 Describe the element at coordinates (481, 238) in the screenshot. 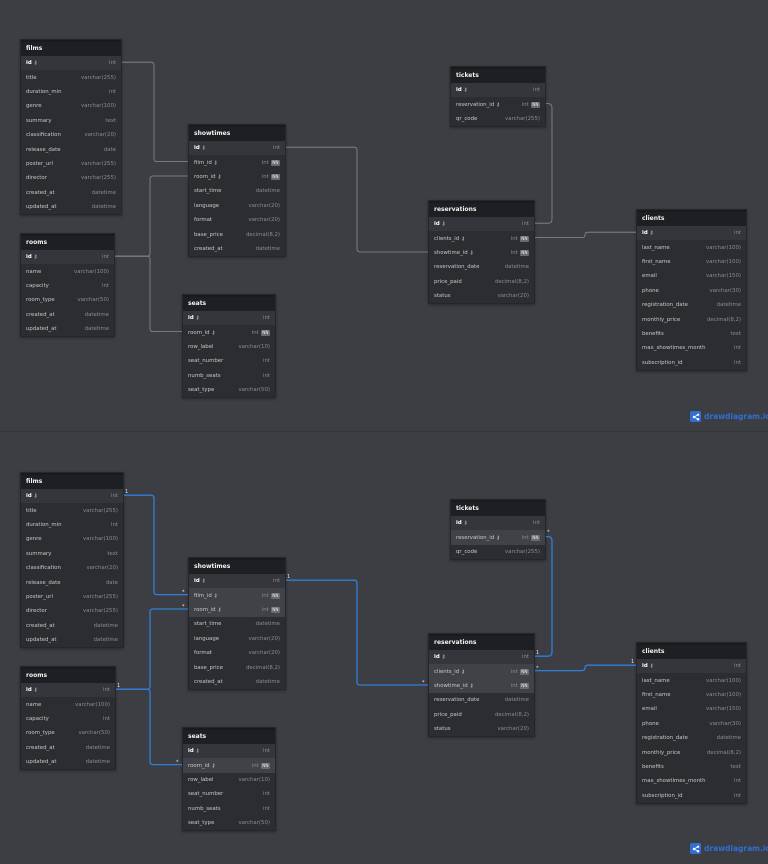

I see `field-row: clients_id ⚷ int NN` at that location.